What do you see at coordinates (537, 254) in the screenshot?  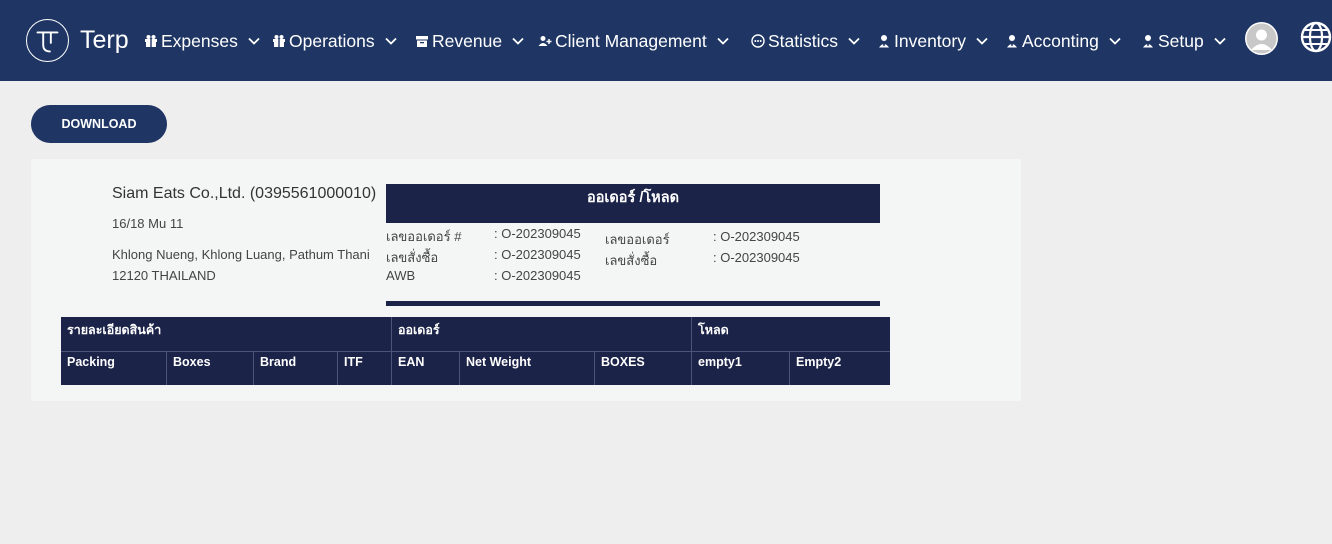 I see `purchase-number-value: : O-202309045` at bounding box center [537, 254].